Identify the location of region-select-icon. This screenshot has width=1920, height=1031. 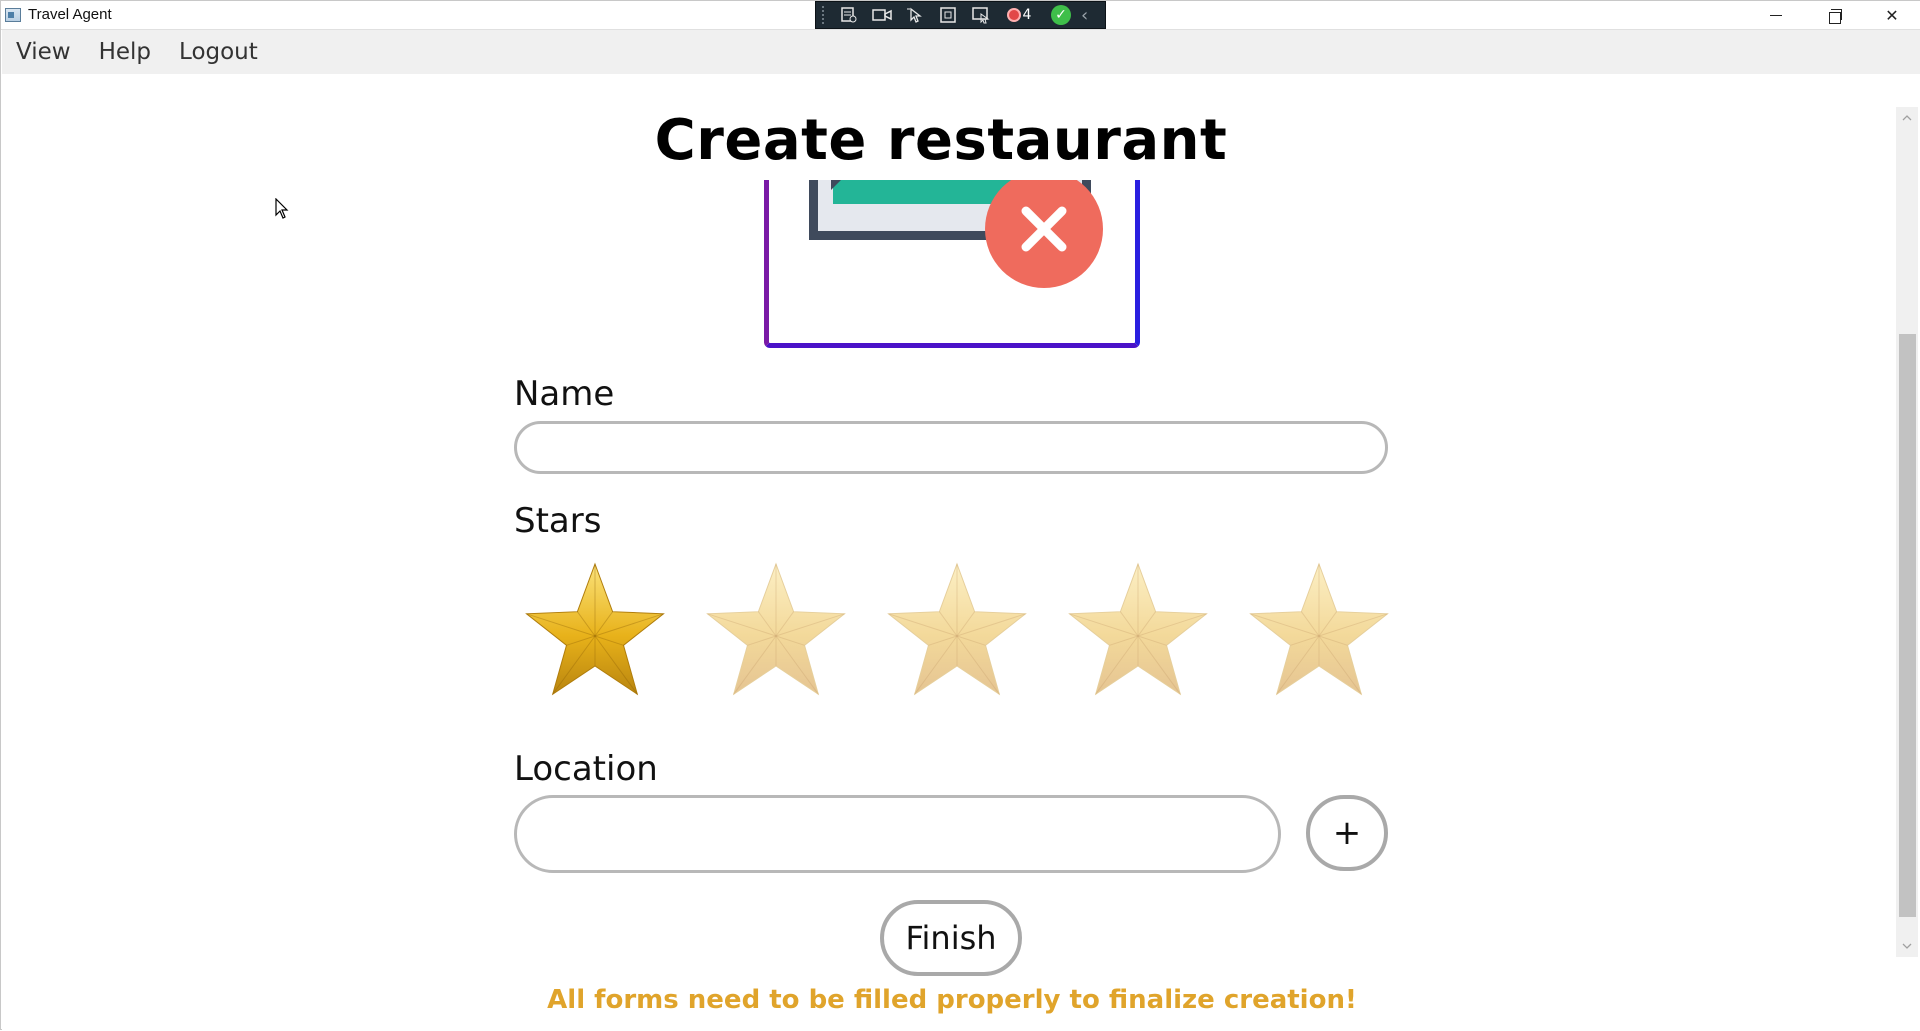
(947, 15).